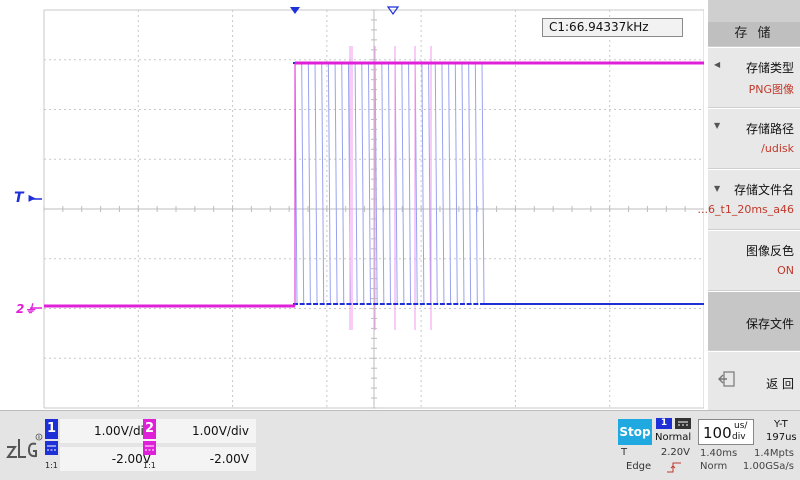 This screenshot has width=800, height=480. What do you see at coordinates (675, 452) in the screenshot?
I see `trigger-level-value: 2.20V` at bounding box center [675, 452].